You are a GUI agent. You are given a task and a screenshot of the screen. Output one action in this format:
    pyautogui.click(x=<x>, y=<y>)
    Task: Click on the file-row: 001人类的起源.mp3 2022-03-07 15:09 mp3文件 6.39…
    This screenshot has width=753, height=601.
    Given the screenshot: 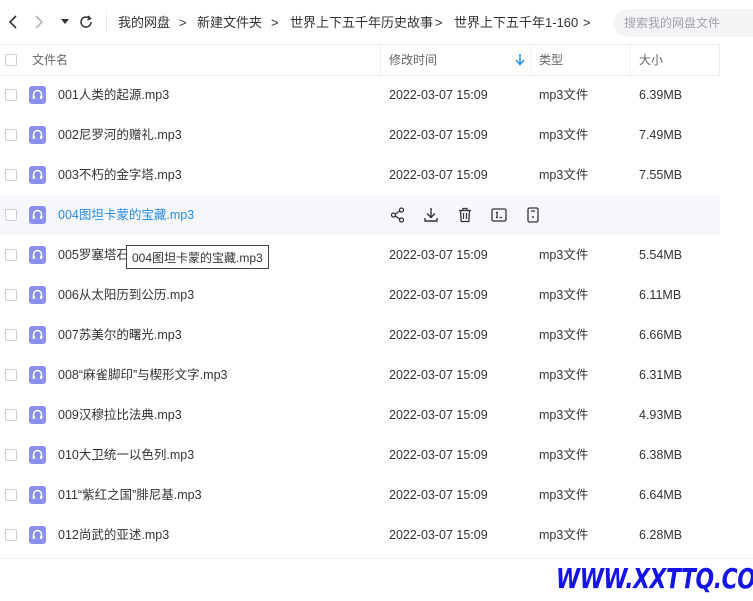 What is the action you would take?
    pyautogui.click(x=360, y=95)
    